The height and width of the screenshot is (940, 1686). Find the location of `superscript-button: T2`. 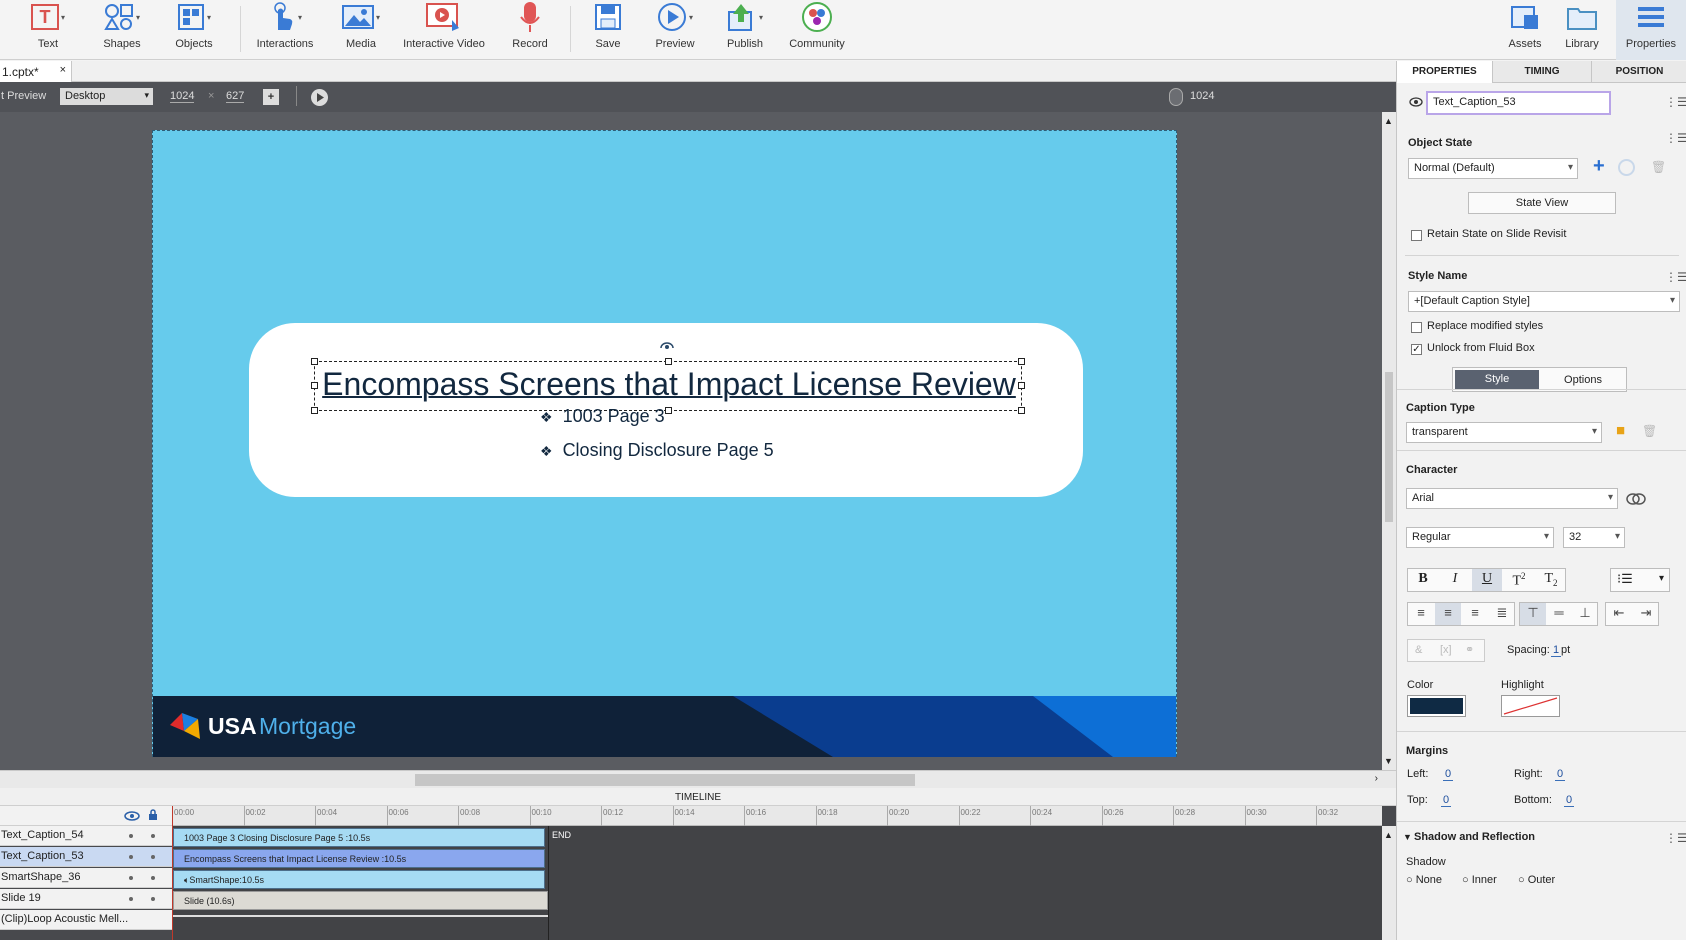

superscript-button: T2 is located at coordinates (1519, 580).